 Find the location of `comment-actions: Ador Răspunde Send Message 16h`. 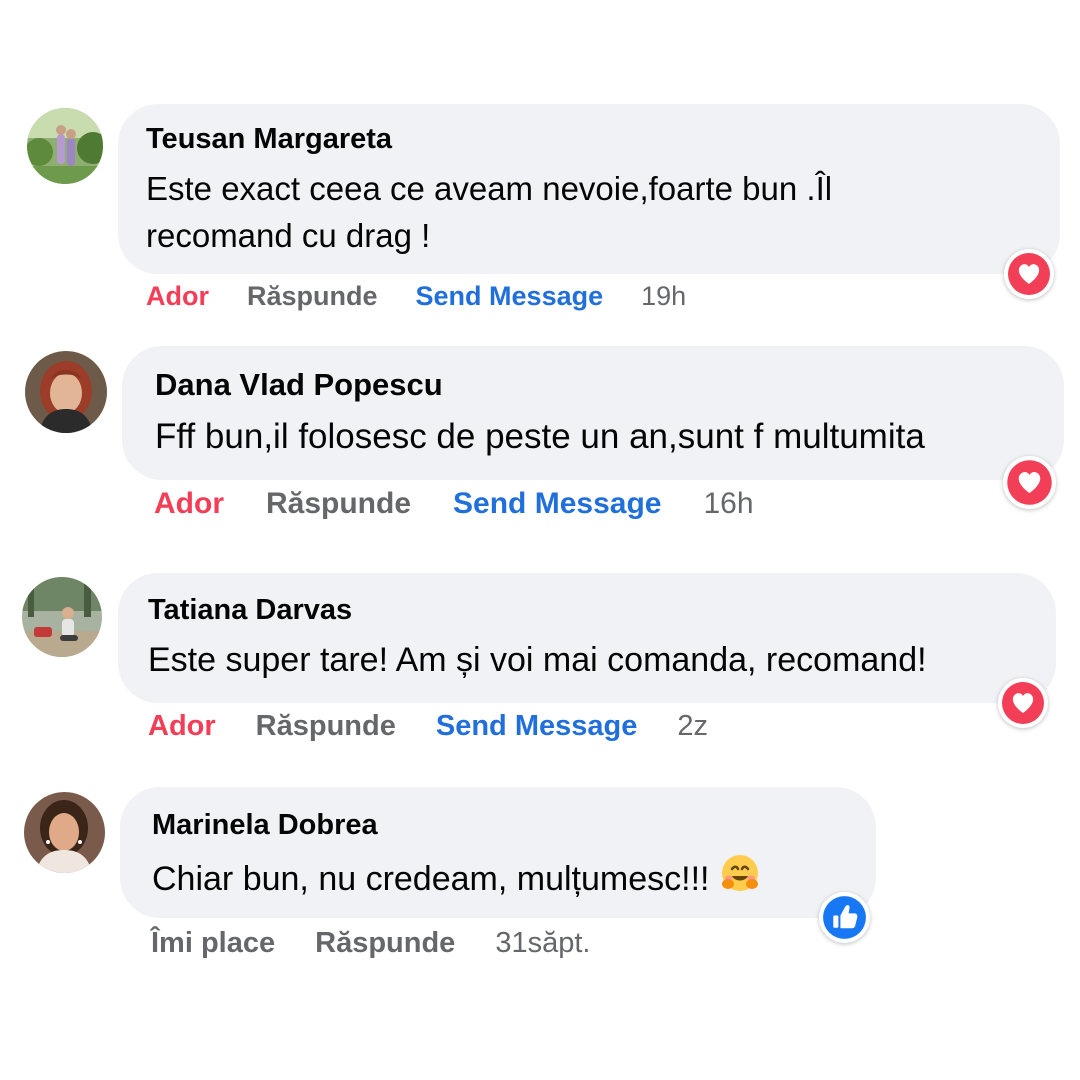

comment-actions: Ador Răspunde Send Message 16h is located at coordinates (454, 504).